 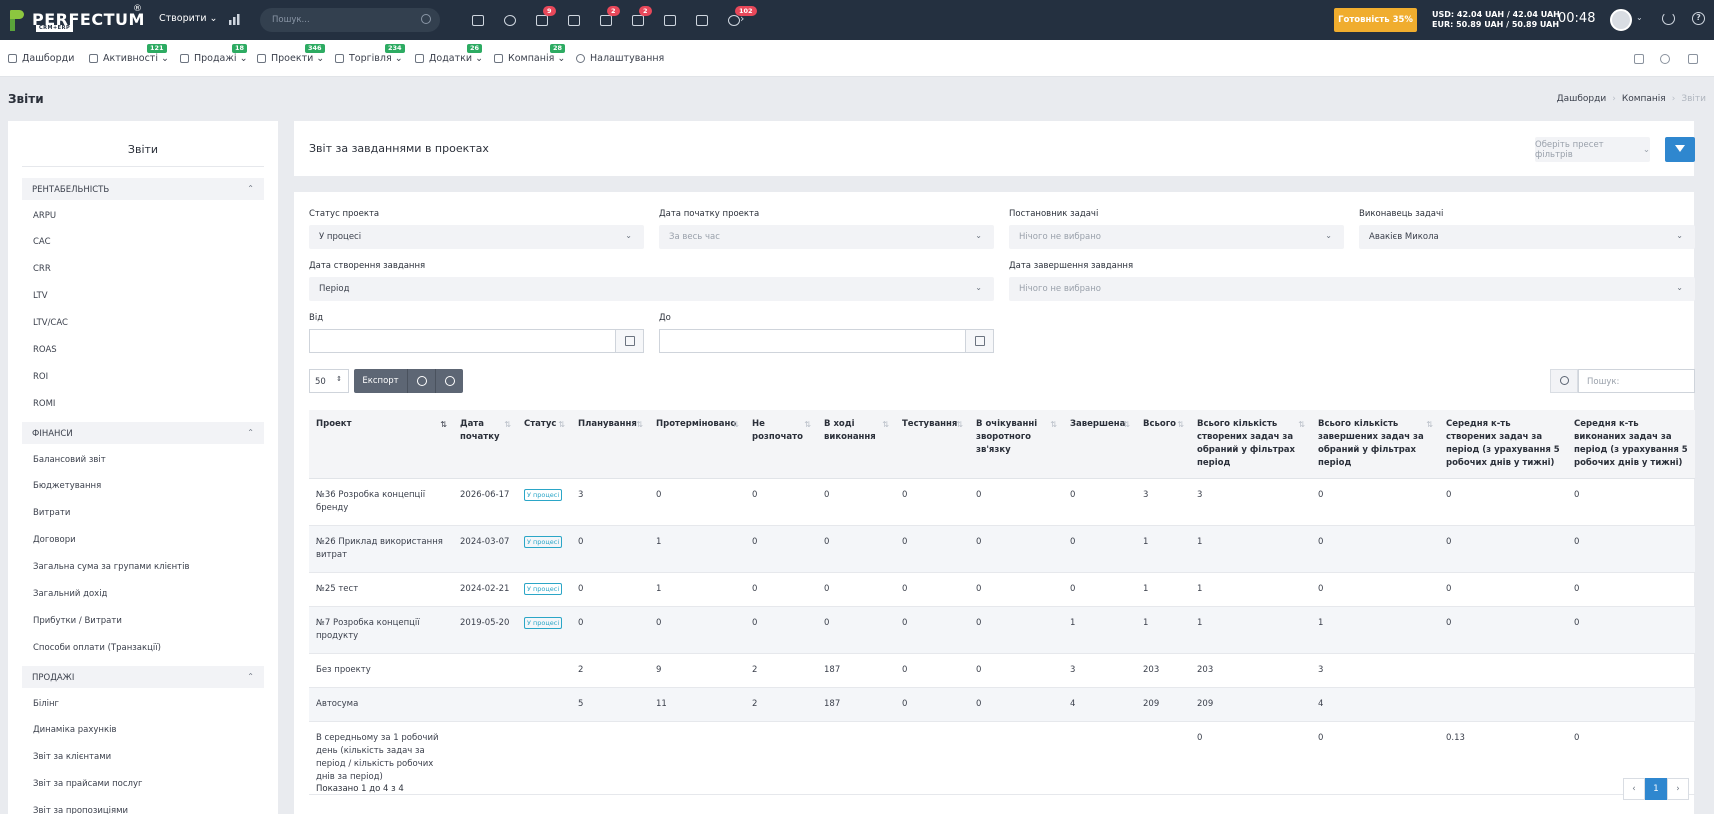 I want to click on nav-item-dashboards: Дашборди, so click(x=41, y=58).